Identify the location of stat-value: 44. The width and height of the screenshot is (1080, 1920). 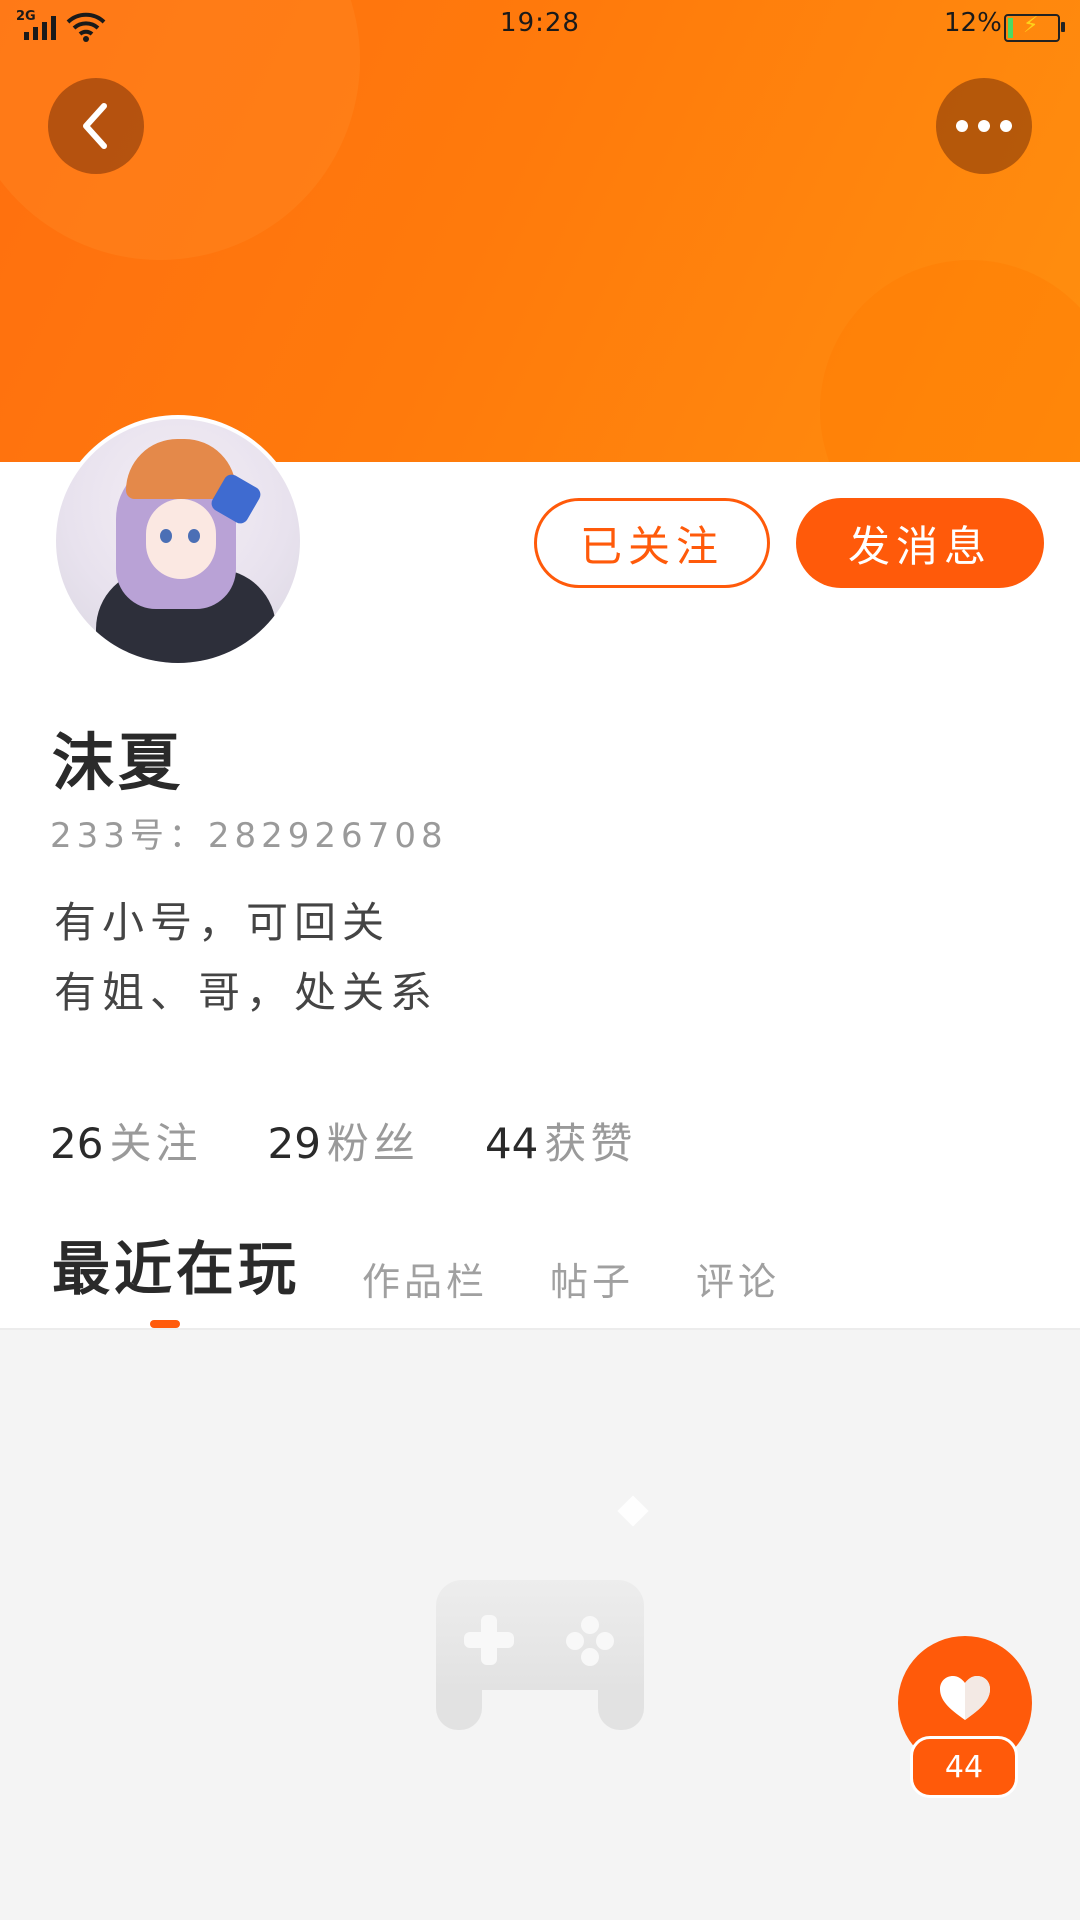
(511, 1143).